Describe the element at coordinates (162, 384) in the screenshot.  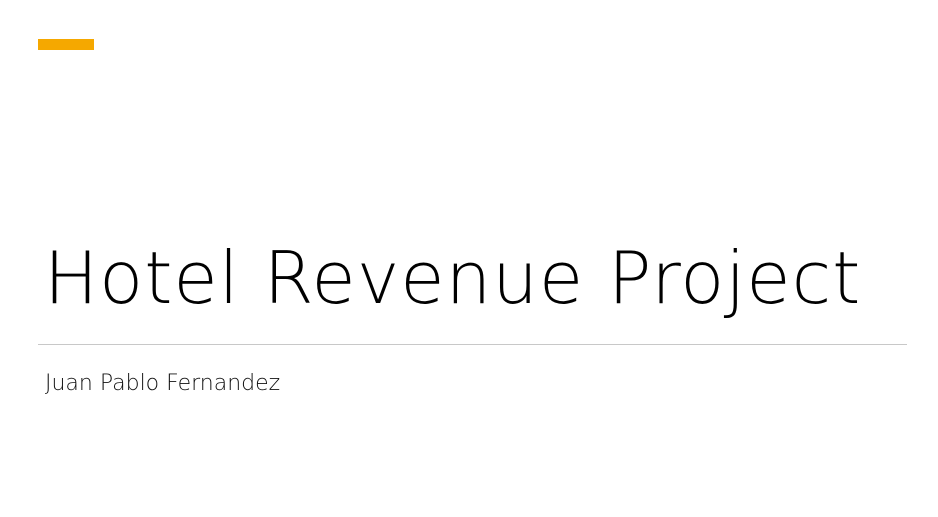
I see `slide-subtitle: Juan Pablo Fernandez` at that location.